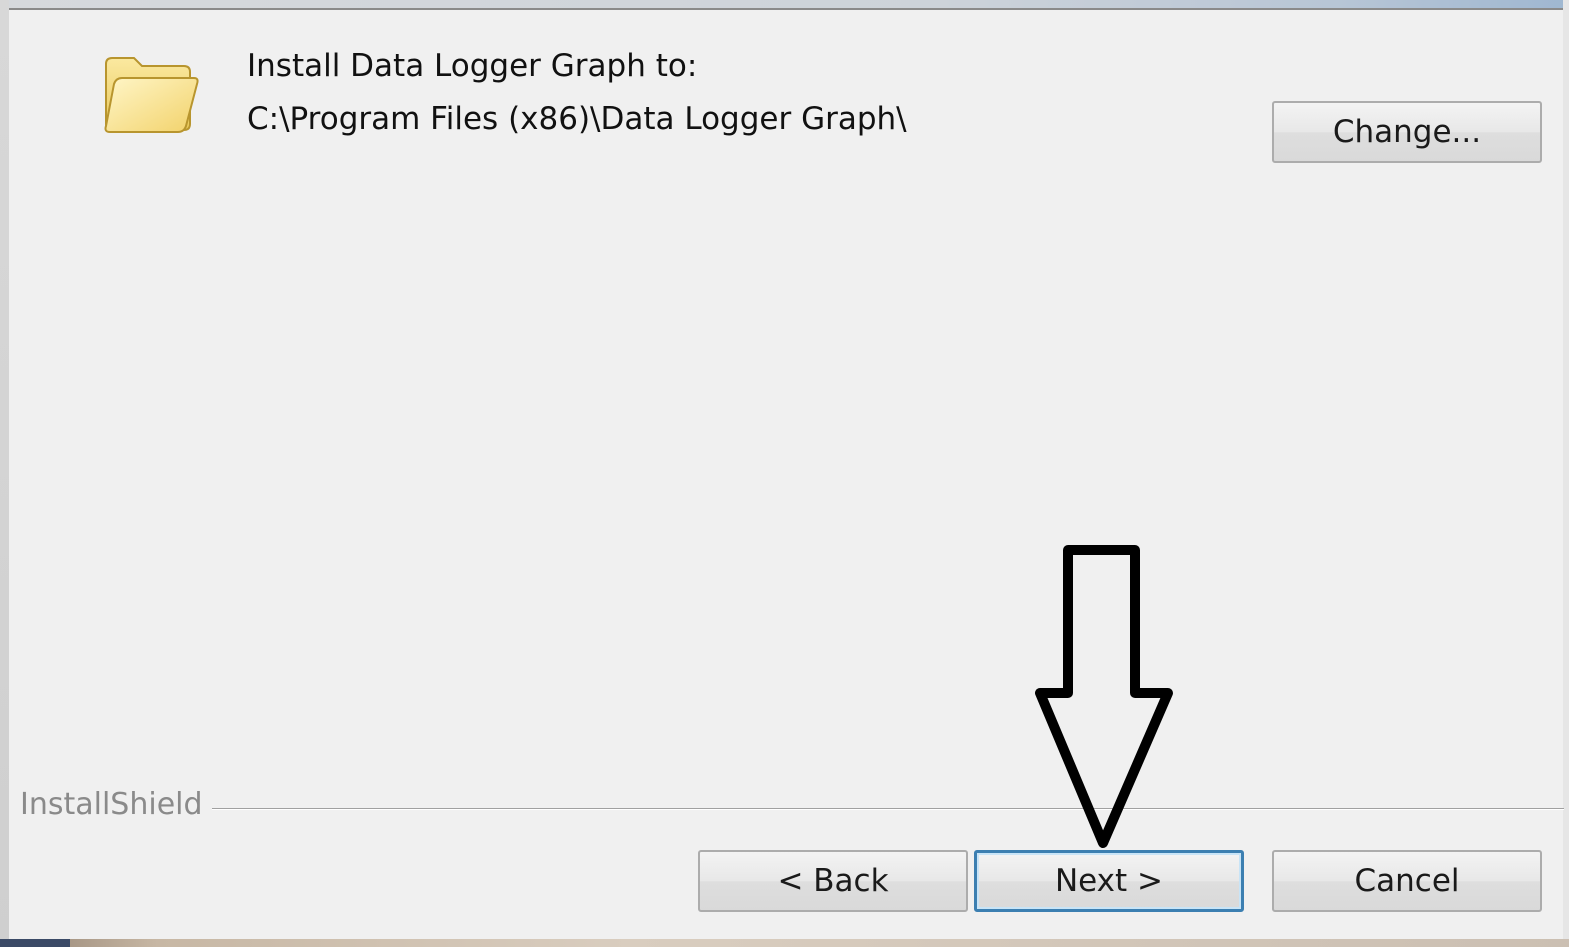 The width and height of the screenshot is (1569, 947). Describe the element at coordinates (472, 66) in the screenshot. I see `install-destination-label: Install Data Logger Graph to:` at that location.